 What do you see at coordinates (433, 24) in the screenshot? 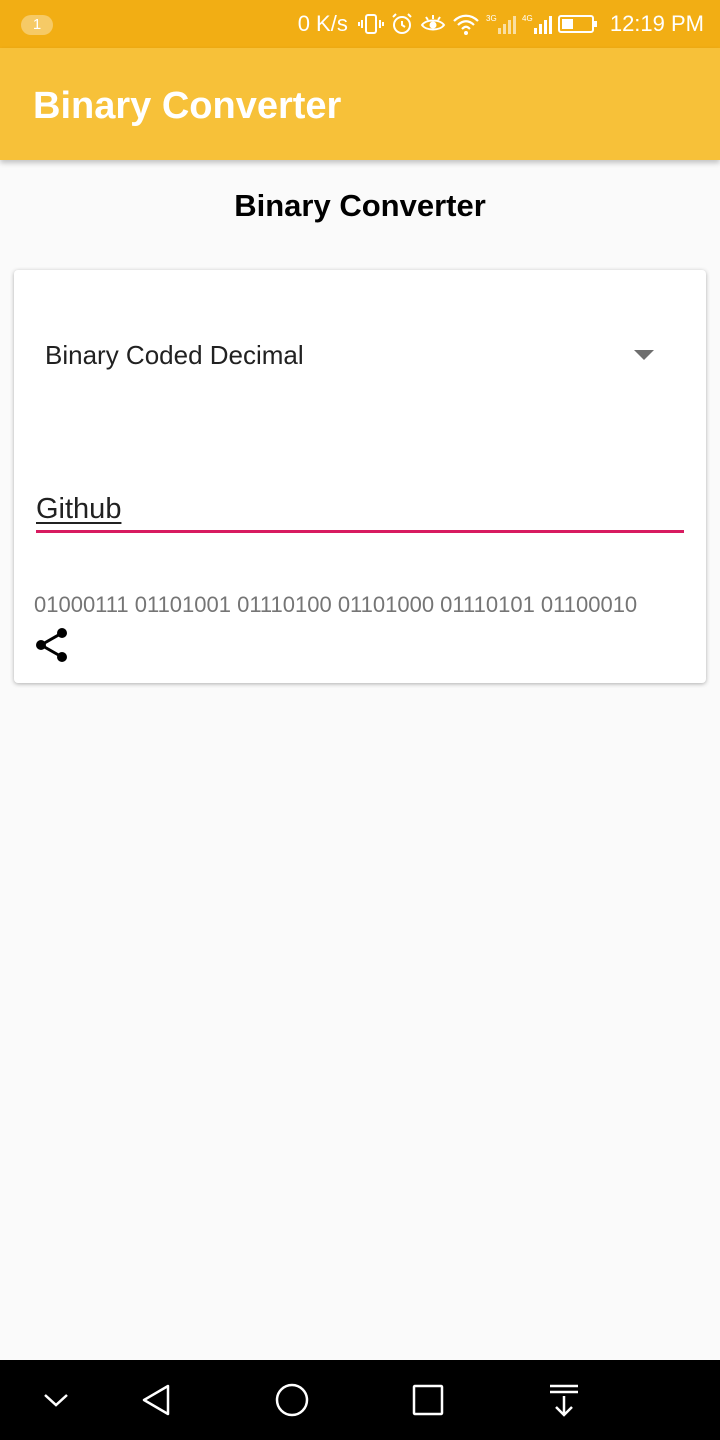
I see `eye-icon` at bounding box center [433, 24].